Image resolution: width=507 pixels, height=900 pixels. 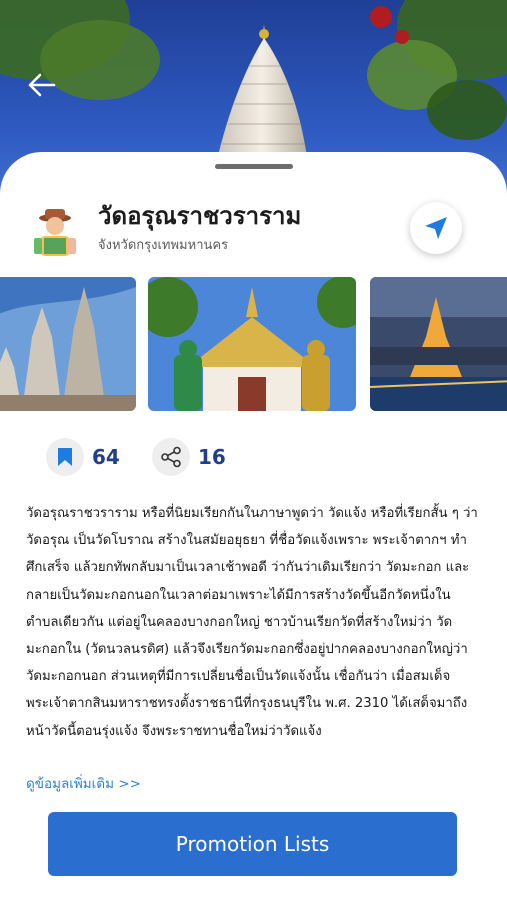 I want to click on bookmark-button, so click(x=65, y=457).